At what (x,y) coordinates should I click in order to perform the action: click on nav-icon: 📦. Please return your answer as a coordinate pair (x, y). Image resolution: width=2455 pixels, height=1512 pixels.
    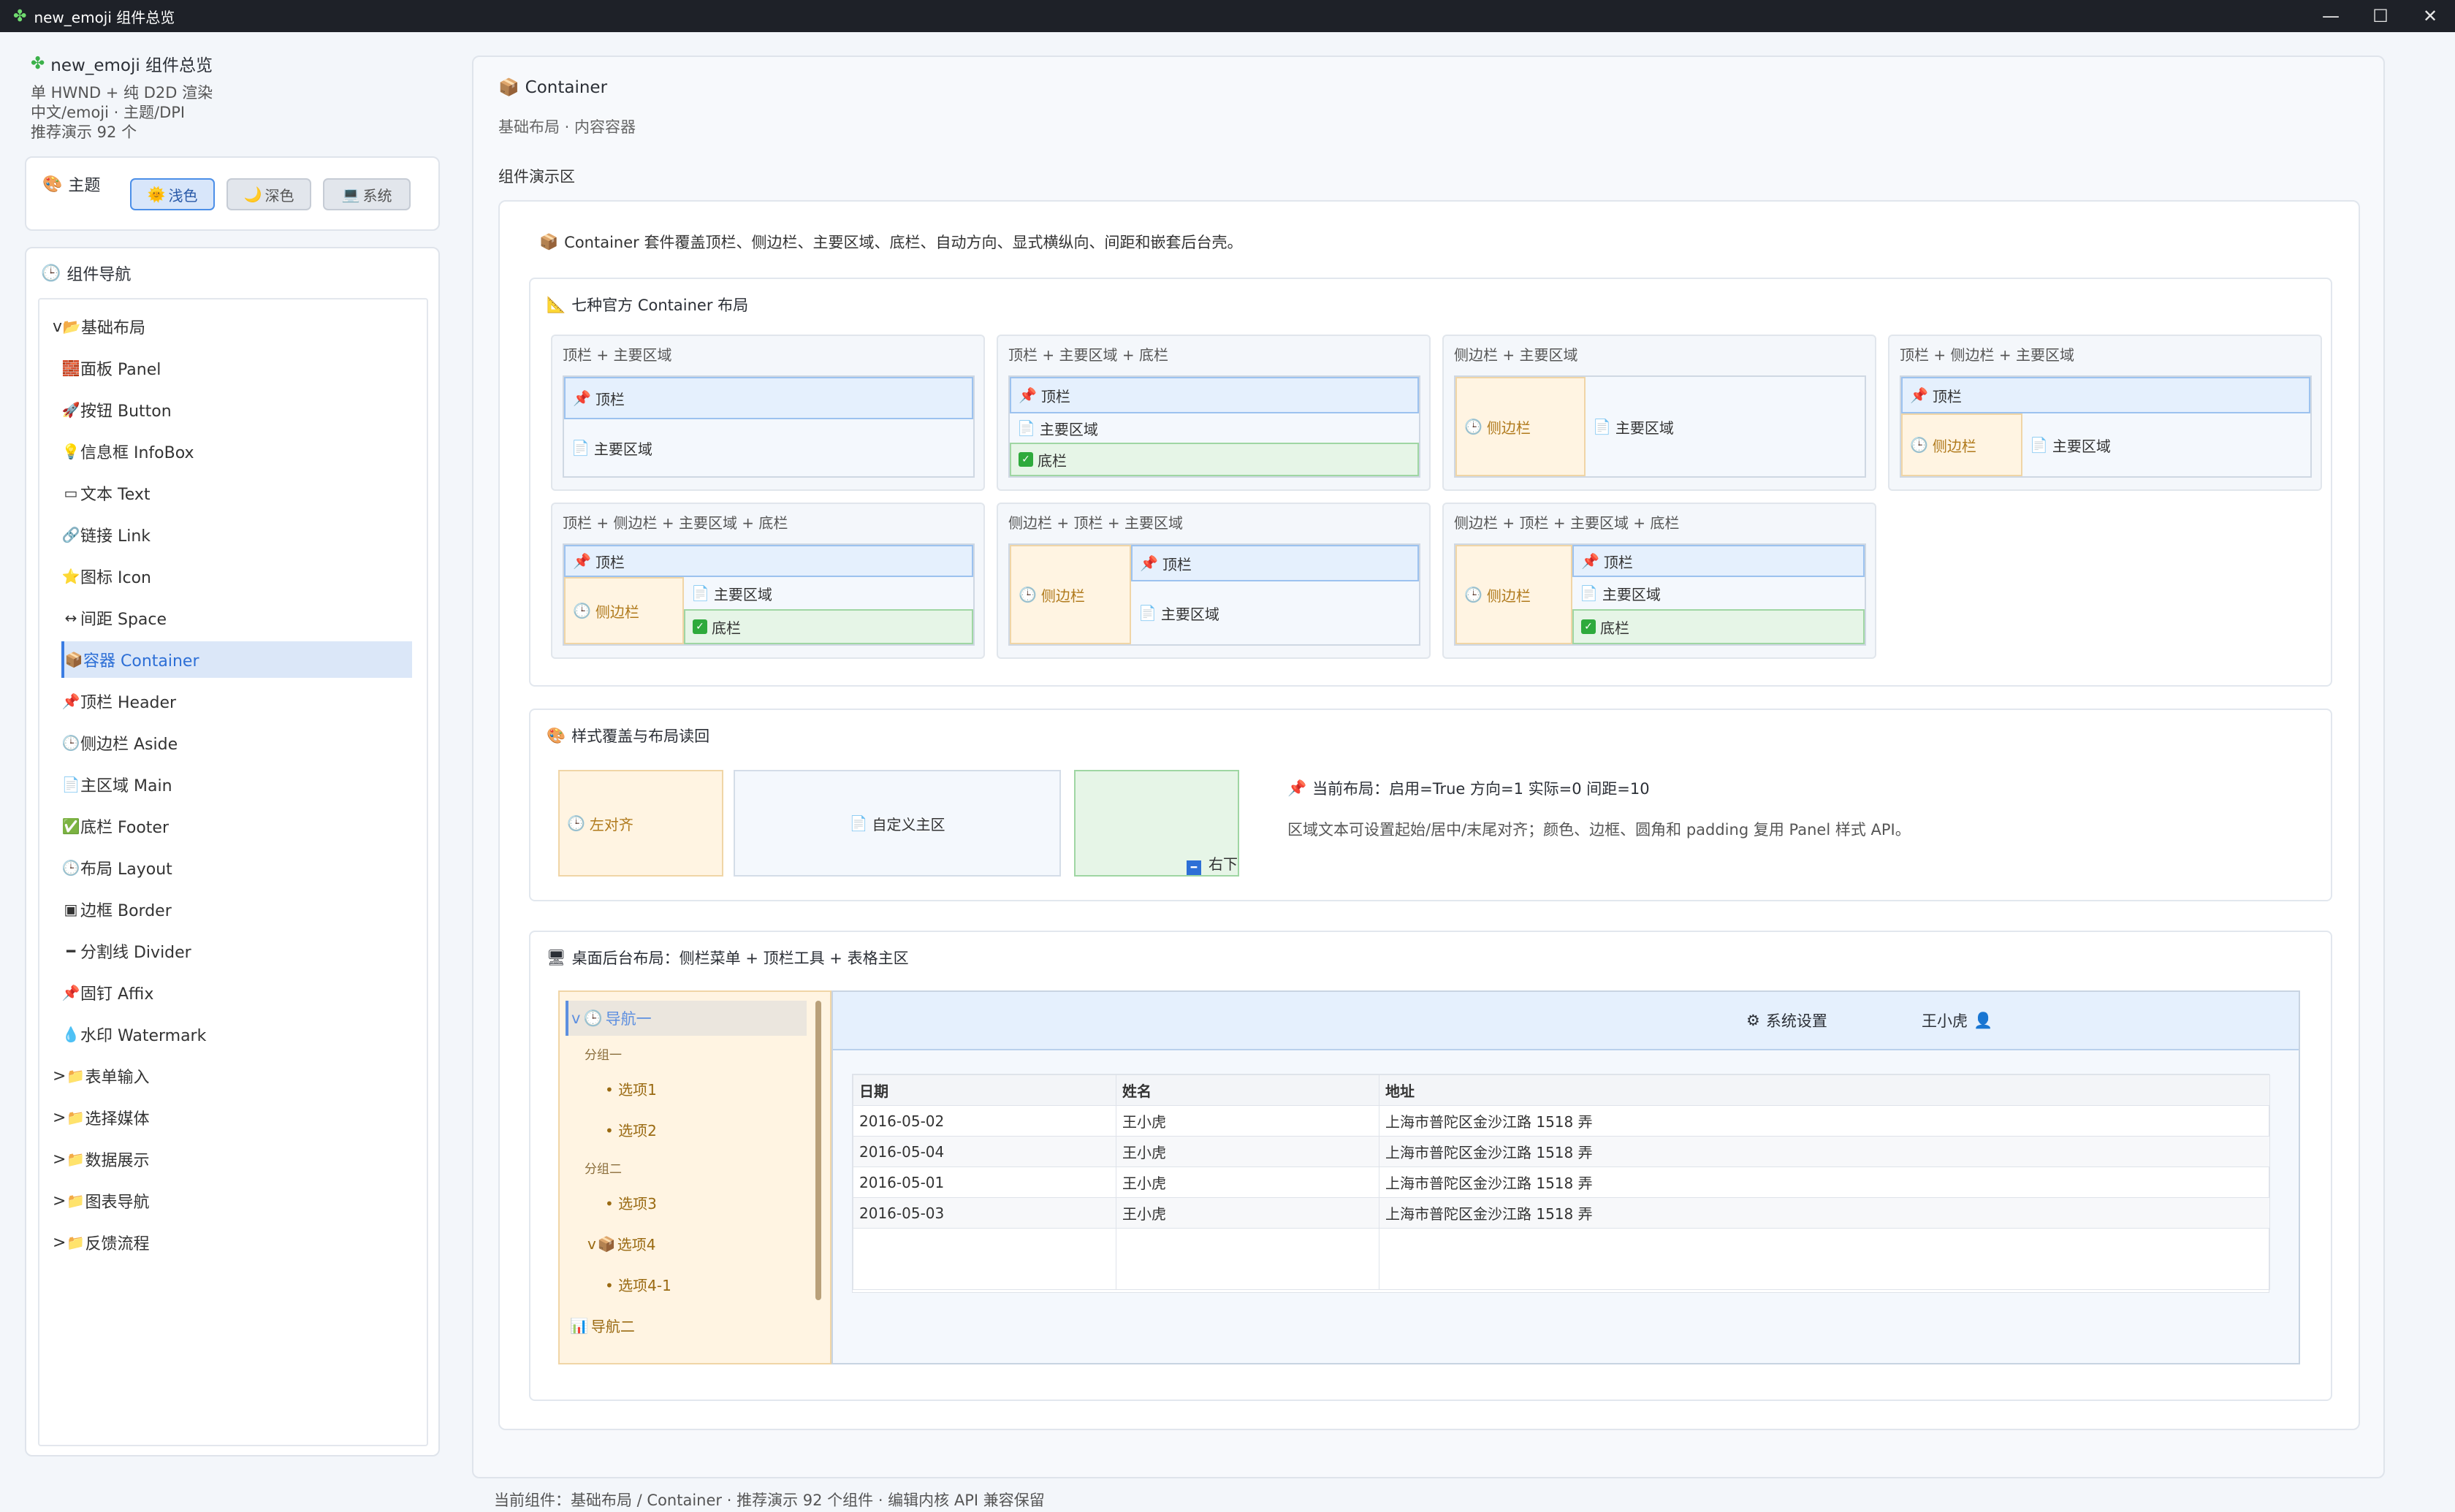
    Looking at the image, I should click on (73, 659).